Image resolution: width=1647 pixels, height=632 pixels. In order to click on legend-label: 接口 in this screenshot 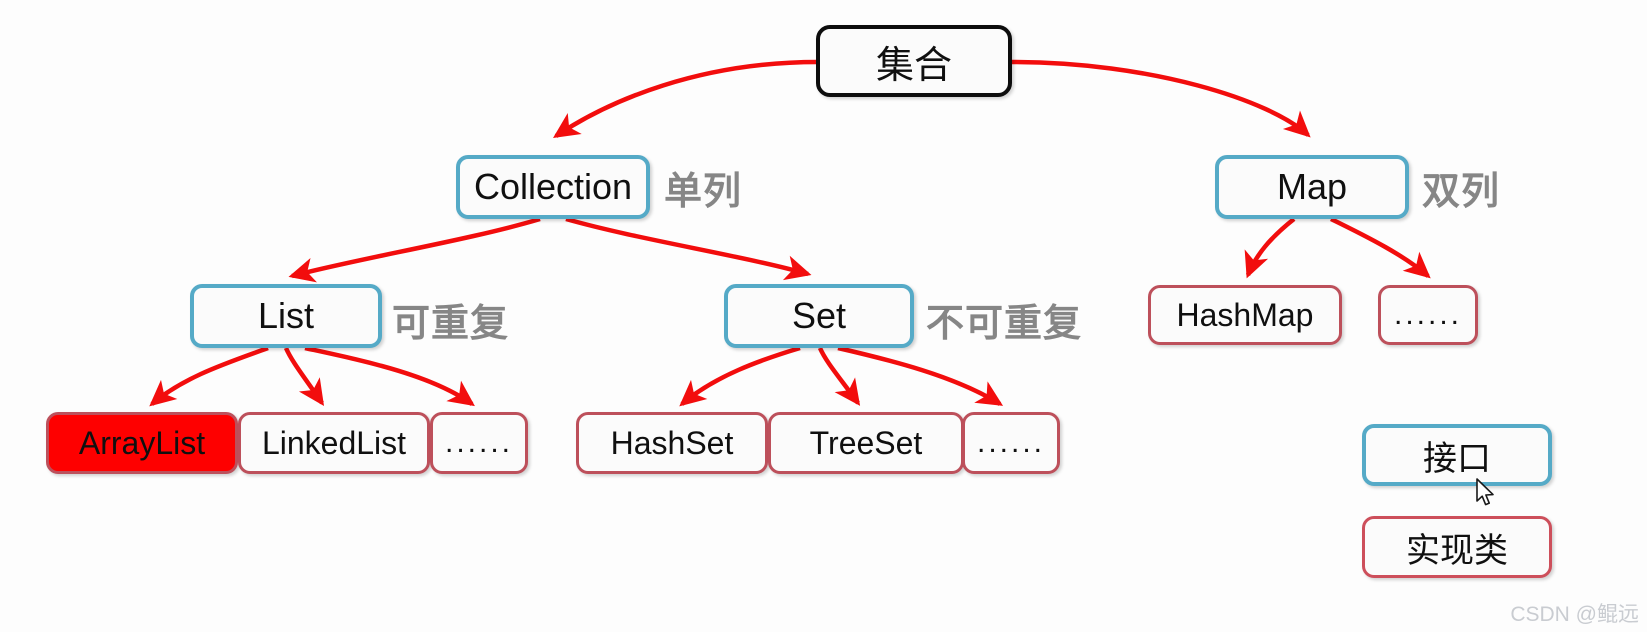, I will do `click(1457, 458)`.